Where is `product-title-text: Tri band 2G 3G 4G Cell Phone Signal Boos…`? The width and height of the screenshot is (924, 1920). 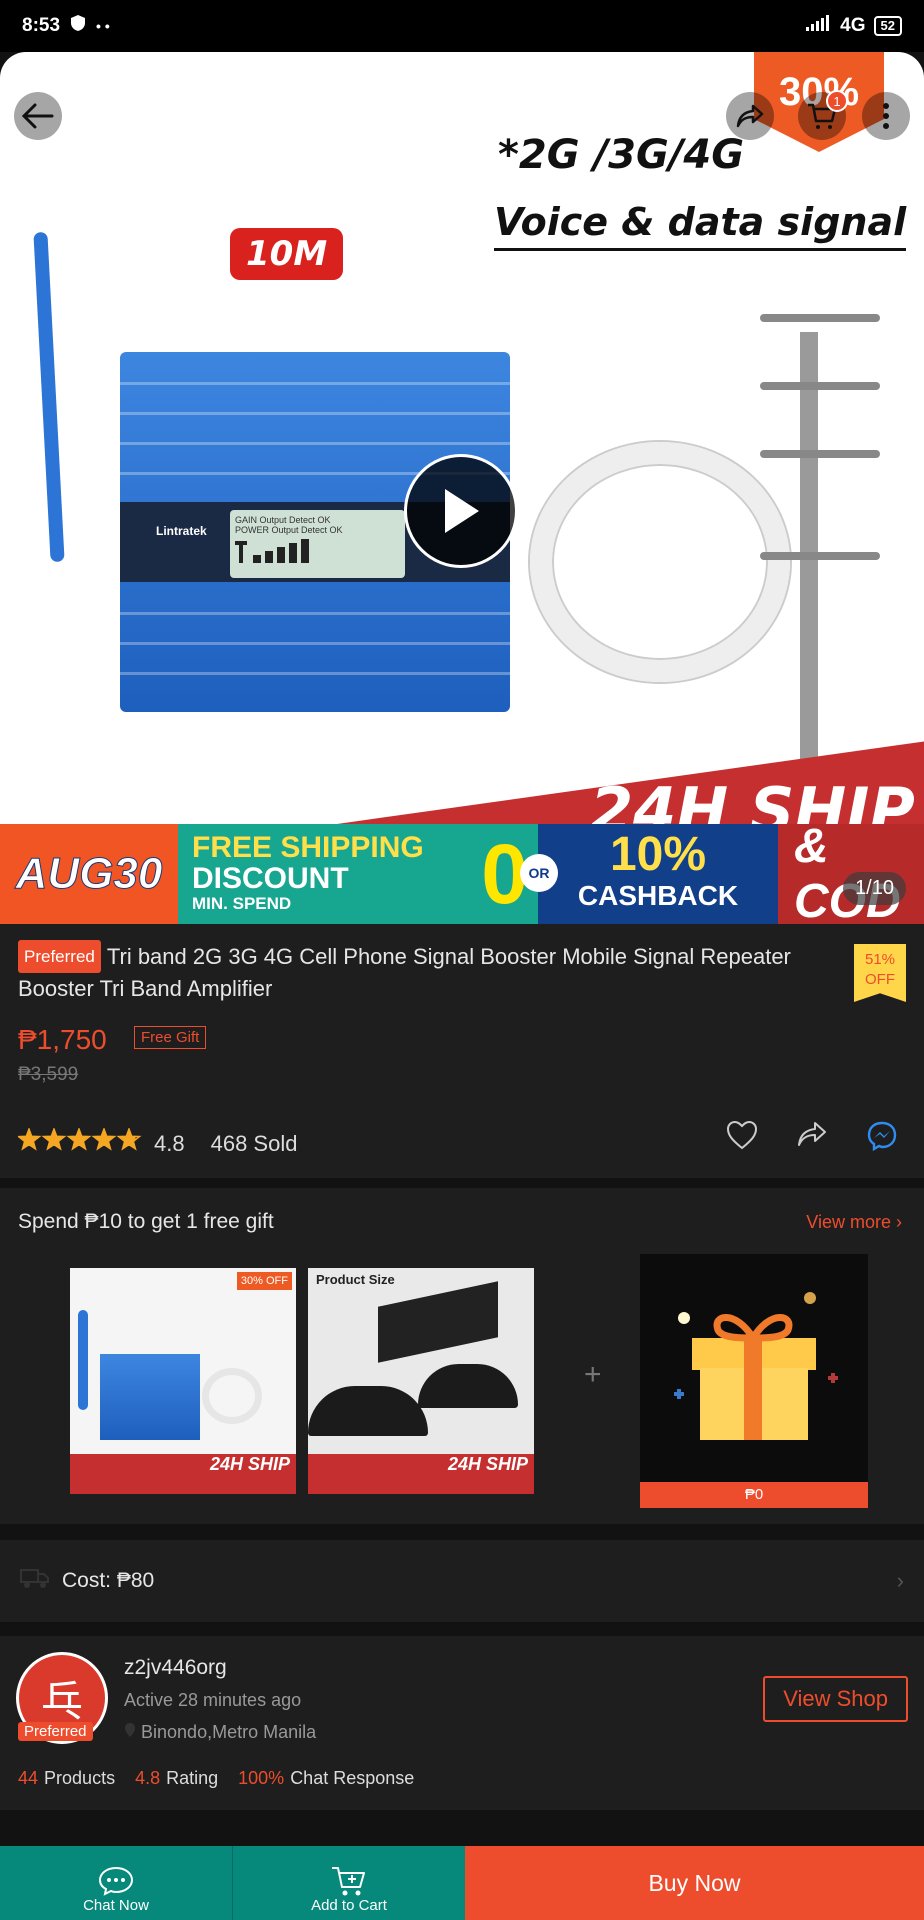 product-title-text: Tri band 2G 3G 4G Cell Phone Signal Boos… is located at coordinates (404, 972).